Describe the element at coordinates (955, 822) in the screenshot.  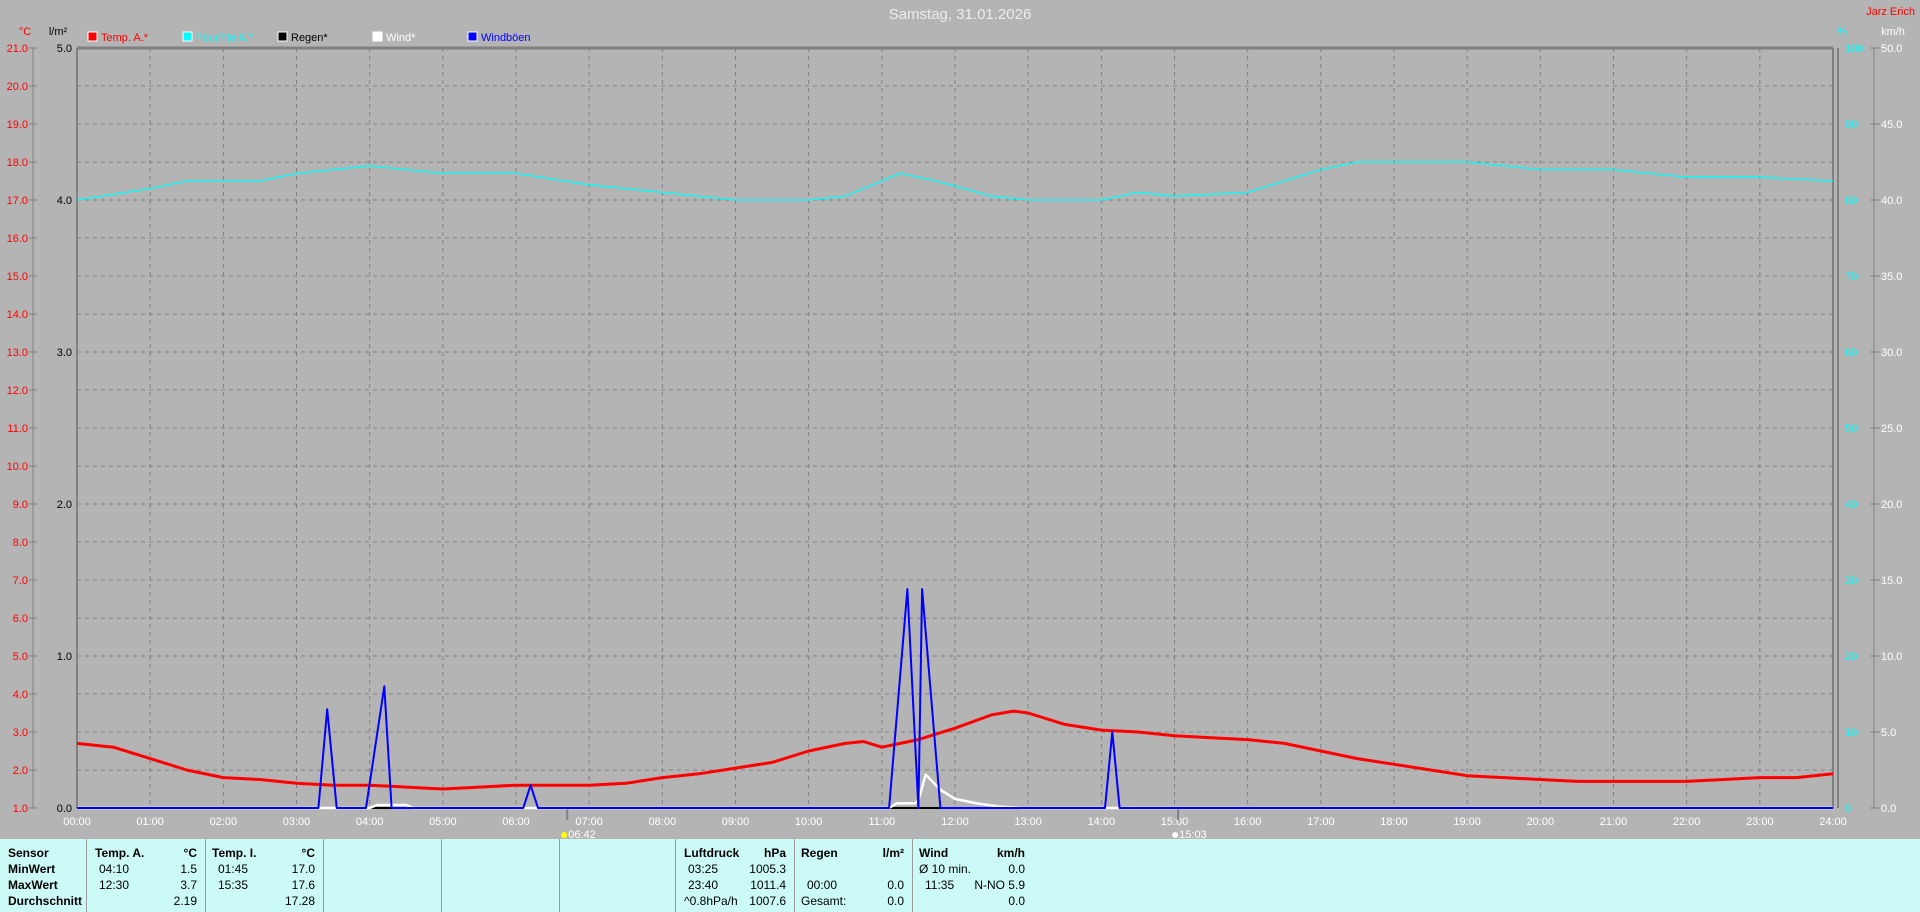
I see `x-tick-label: 12:00` at that location.